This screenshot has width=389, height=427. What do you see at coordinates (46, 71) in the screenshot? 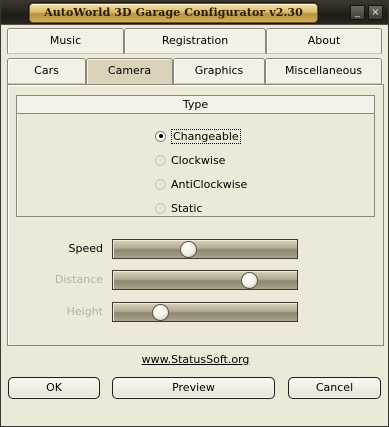
I see `tab-cars: Cars` at bounding box center [46, 71].